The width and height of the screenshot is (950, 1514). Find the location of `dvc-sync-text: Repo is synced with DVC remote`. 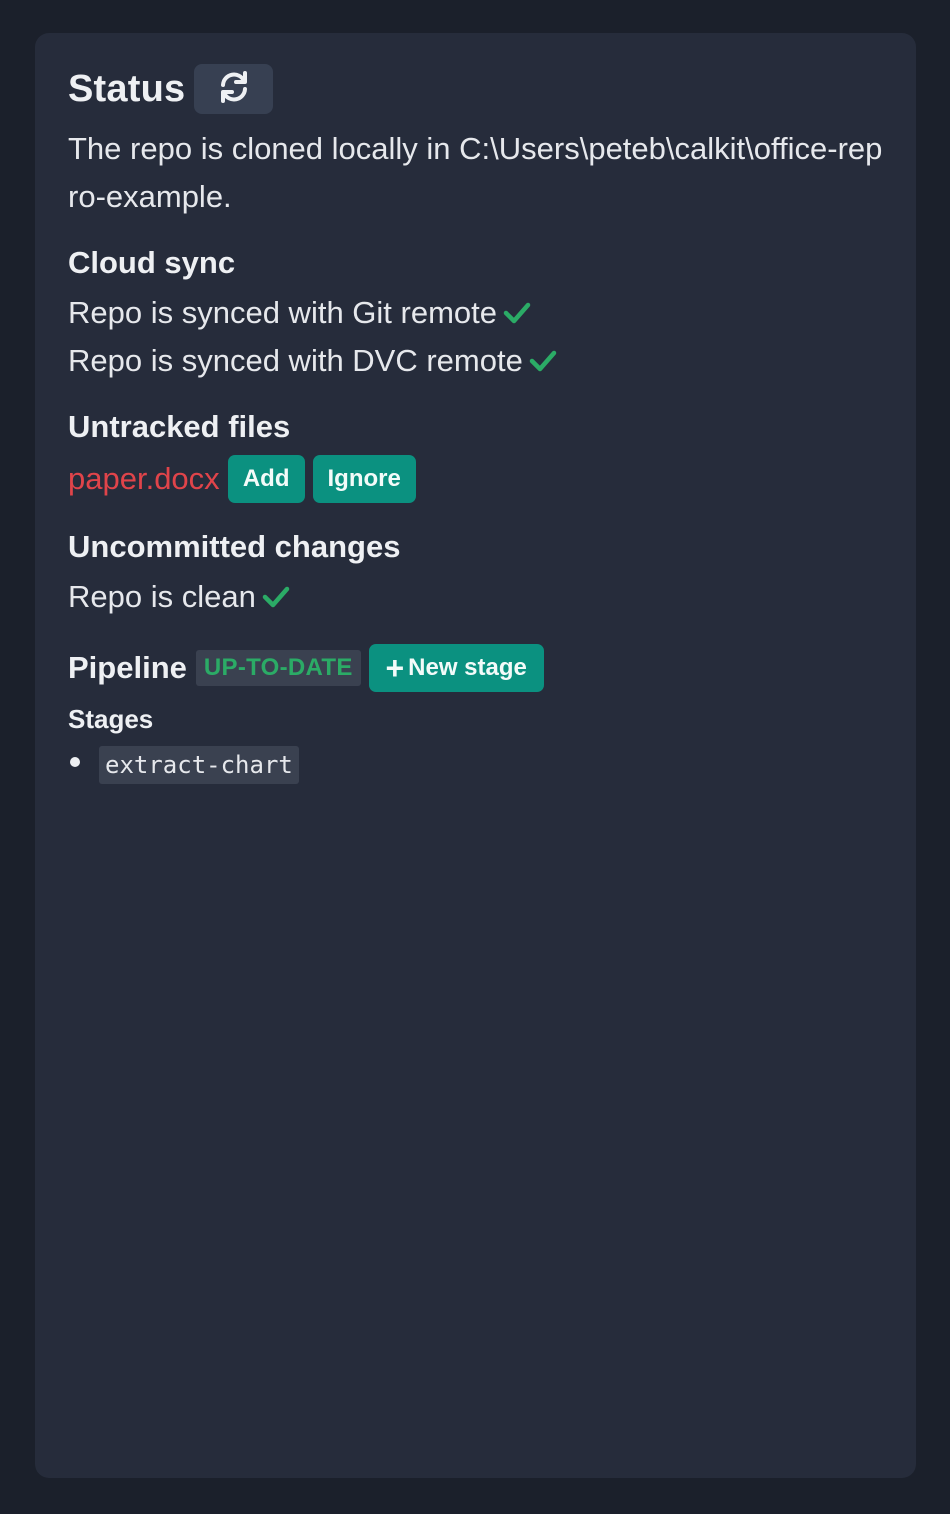

dvc-sync-text: Repo is synced with DVC remote is located at coordinates (295, 360).